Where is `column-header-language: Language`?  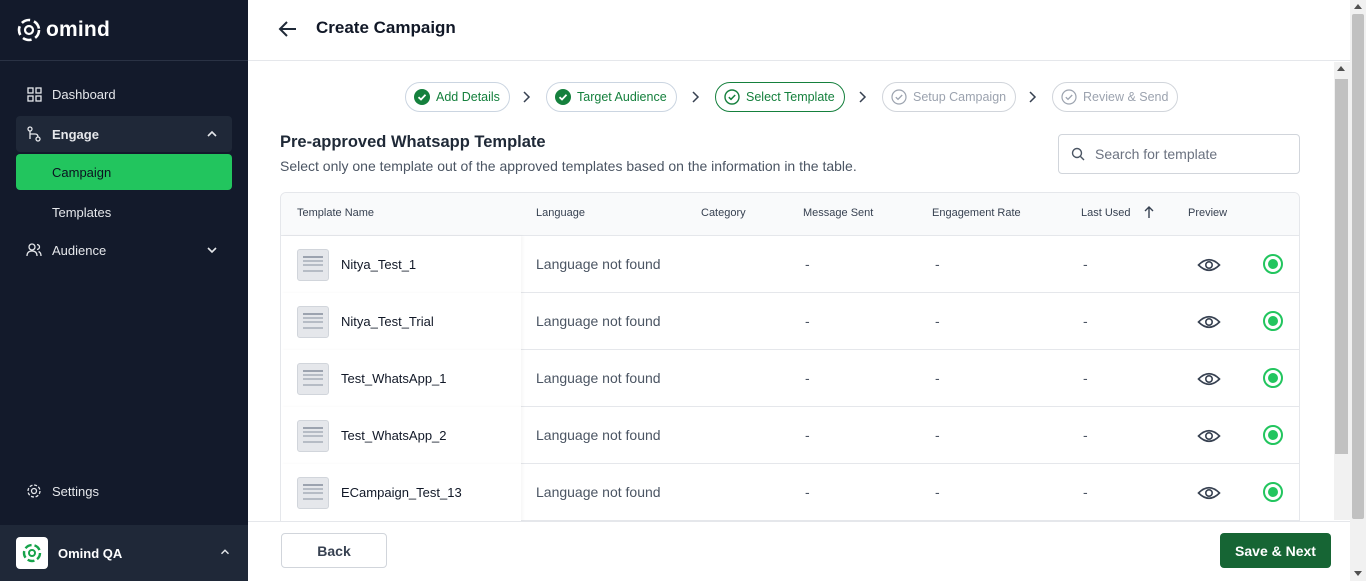
column-header-language: Language is located at coordinates (560, 213).